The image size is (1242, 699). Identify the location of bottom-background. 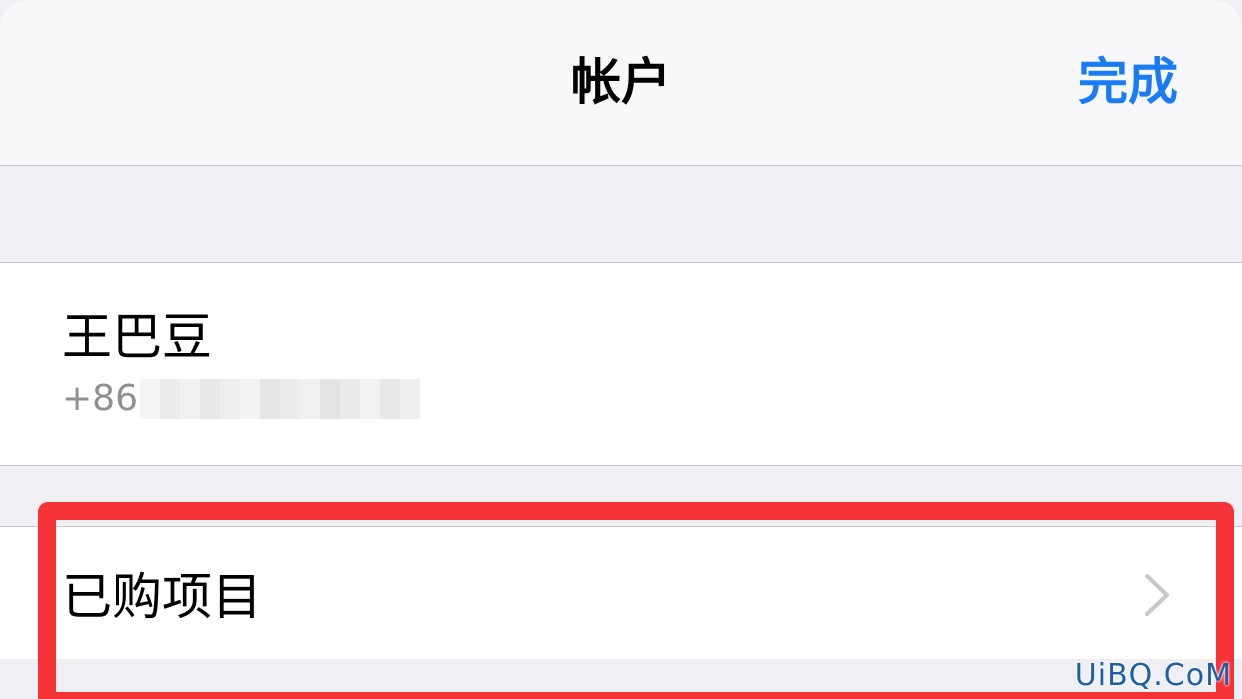
(621, 679).